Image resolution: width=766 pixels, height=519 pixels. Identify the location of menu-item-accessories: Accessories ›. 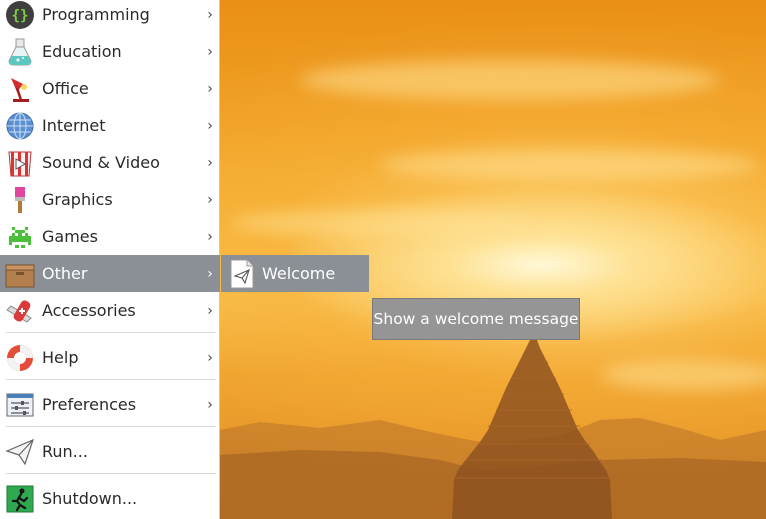
(110, 310).